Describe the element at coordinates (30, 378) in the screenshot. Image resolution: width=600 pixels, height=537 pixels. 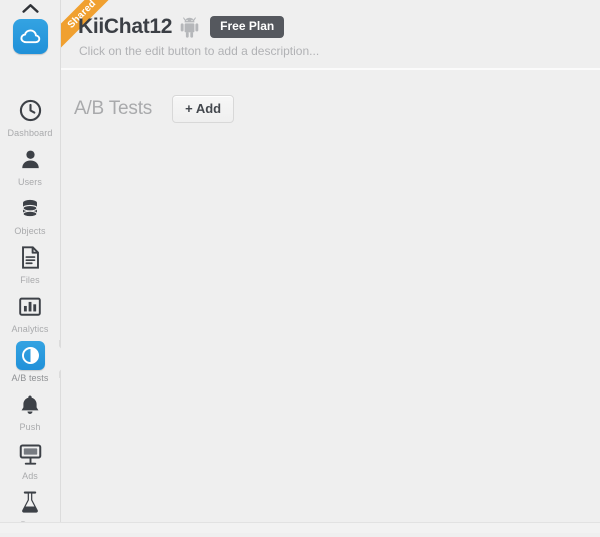
I see `sidebar-item-label: A/B tests` at that location.